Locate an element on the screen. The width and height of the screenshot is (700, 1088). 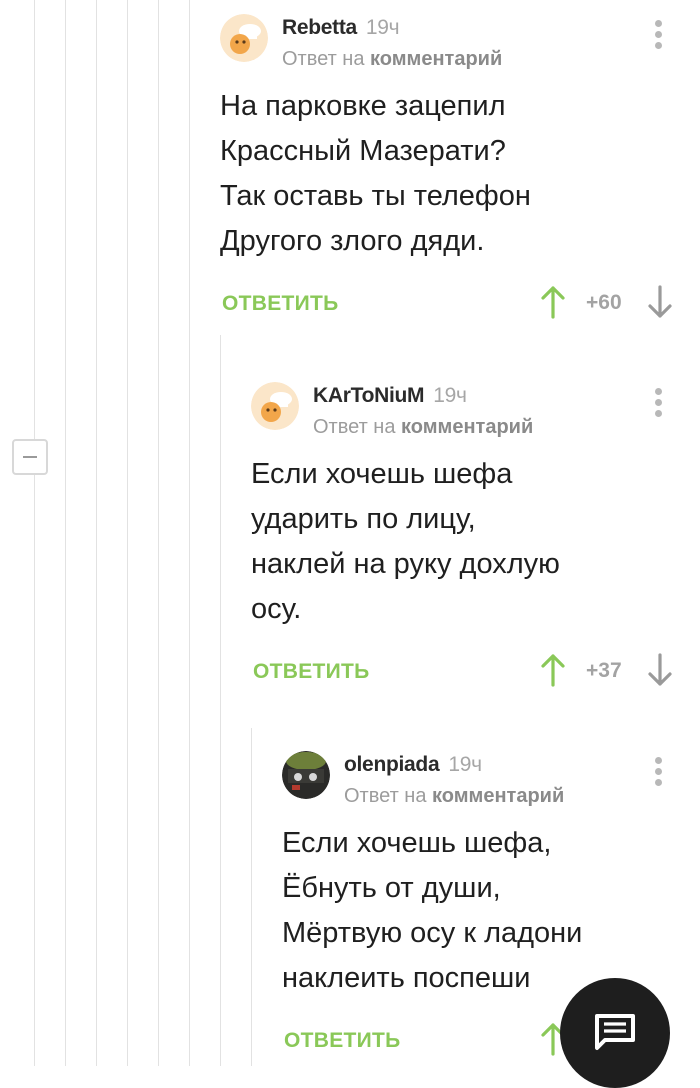
minus-icon is located at coordinates (30, 457).